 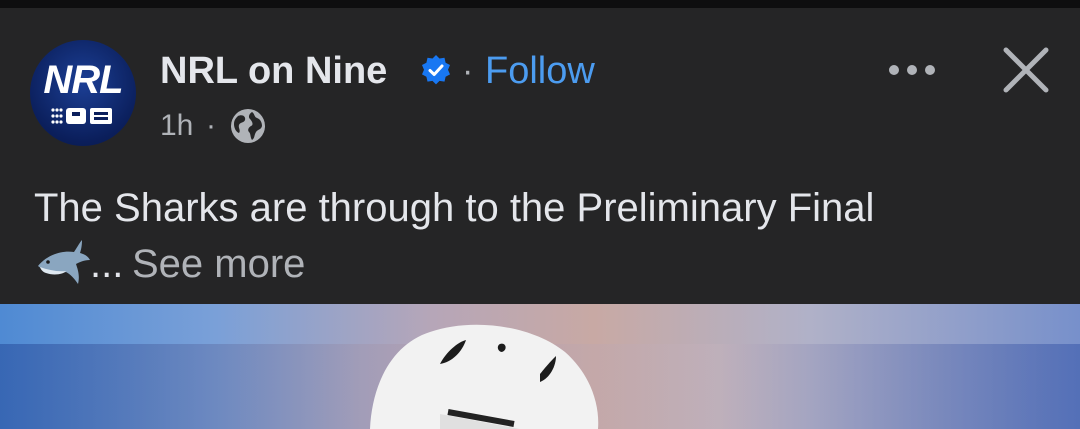 What do you see at coordinates (540, 71) in the screenshot?
I see `follow-button: Follow` at bounding box center [540, 71].